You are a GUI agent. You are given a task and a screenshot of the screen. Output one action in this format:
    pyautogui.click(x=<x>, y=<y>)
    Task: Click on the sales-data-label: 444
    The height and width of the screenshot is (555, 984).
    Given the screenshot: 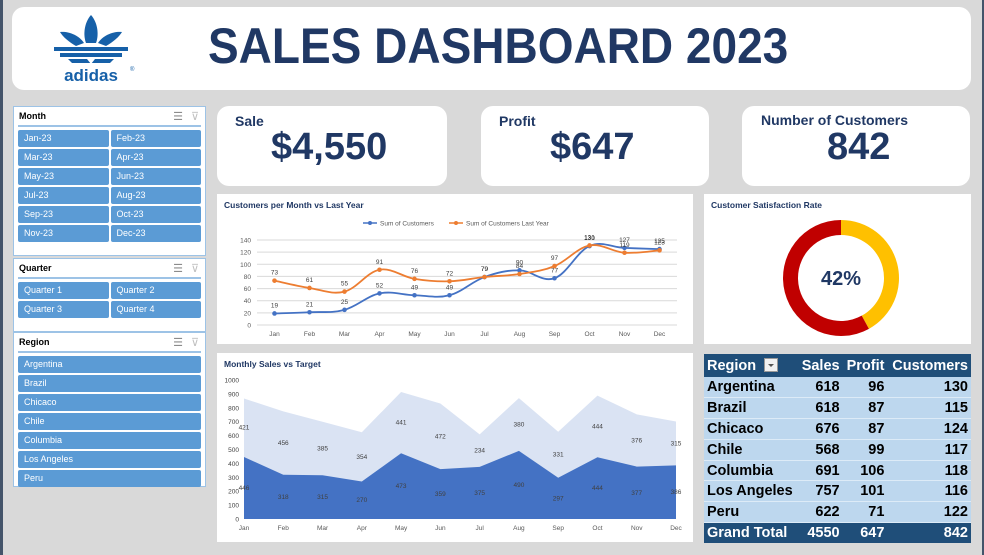 What is the action you would take?
    pyautogui.click(x=597, y=488)
    